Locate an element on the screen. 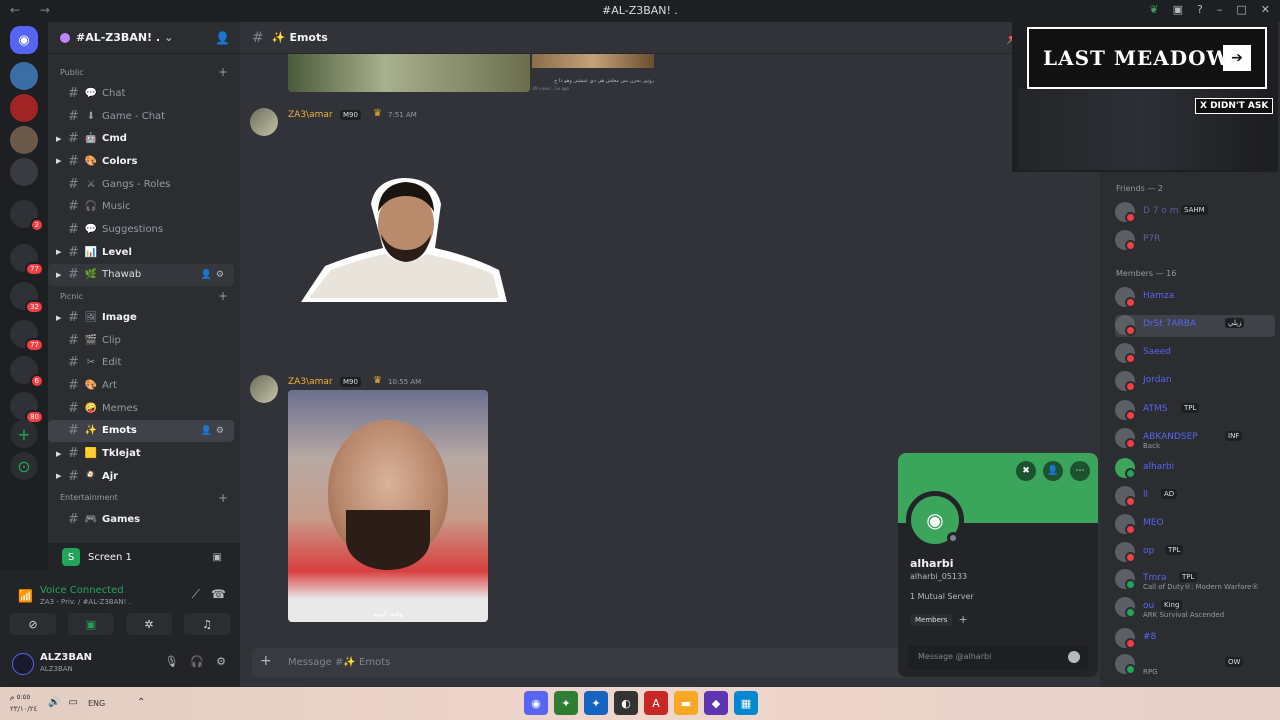  profile-message-input: Message @alharbi is located at coordinates (998, 657).